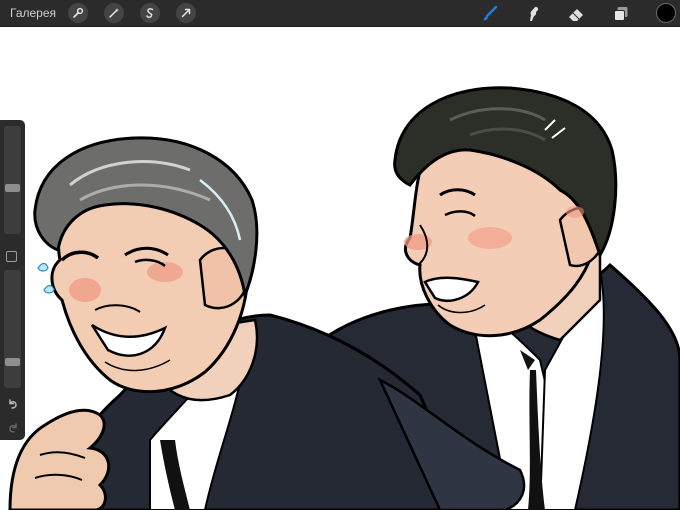  Describe the element at coordinates (12, 329) in the screenshot. I see `opacity-slider` at that location.